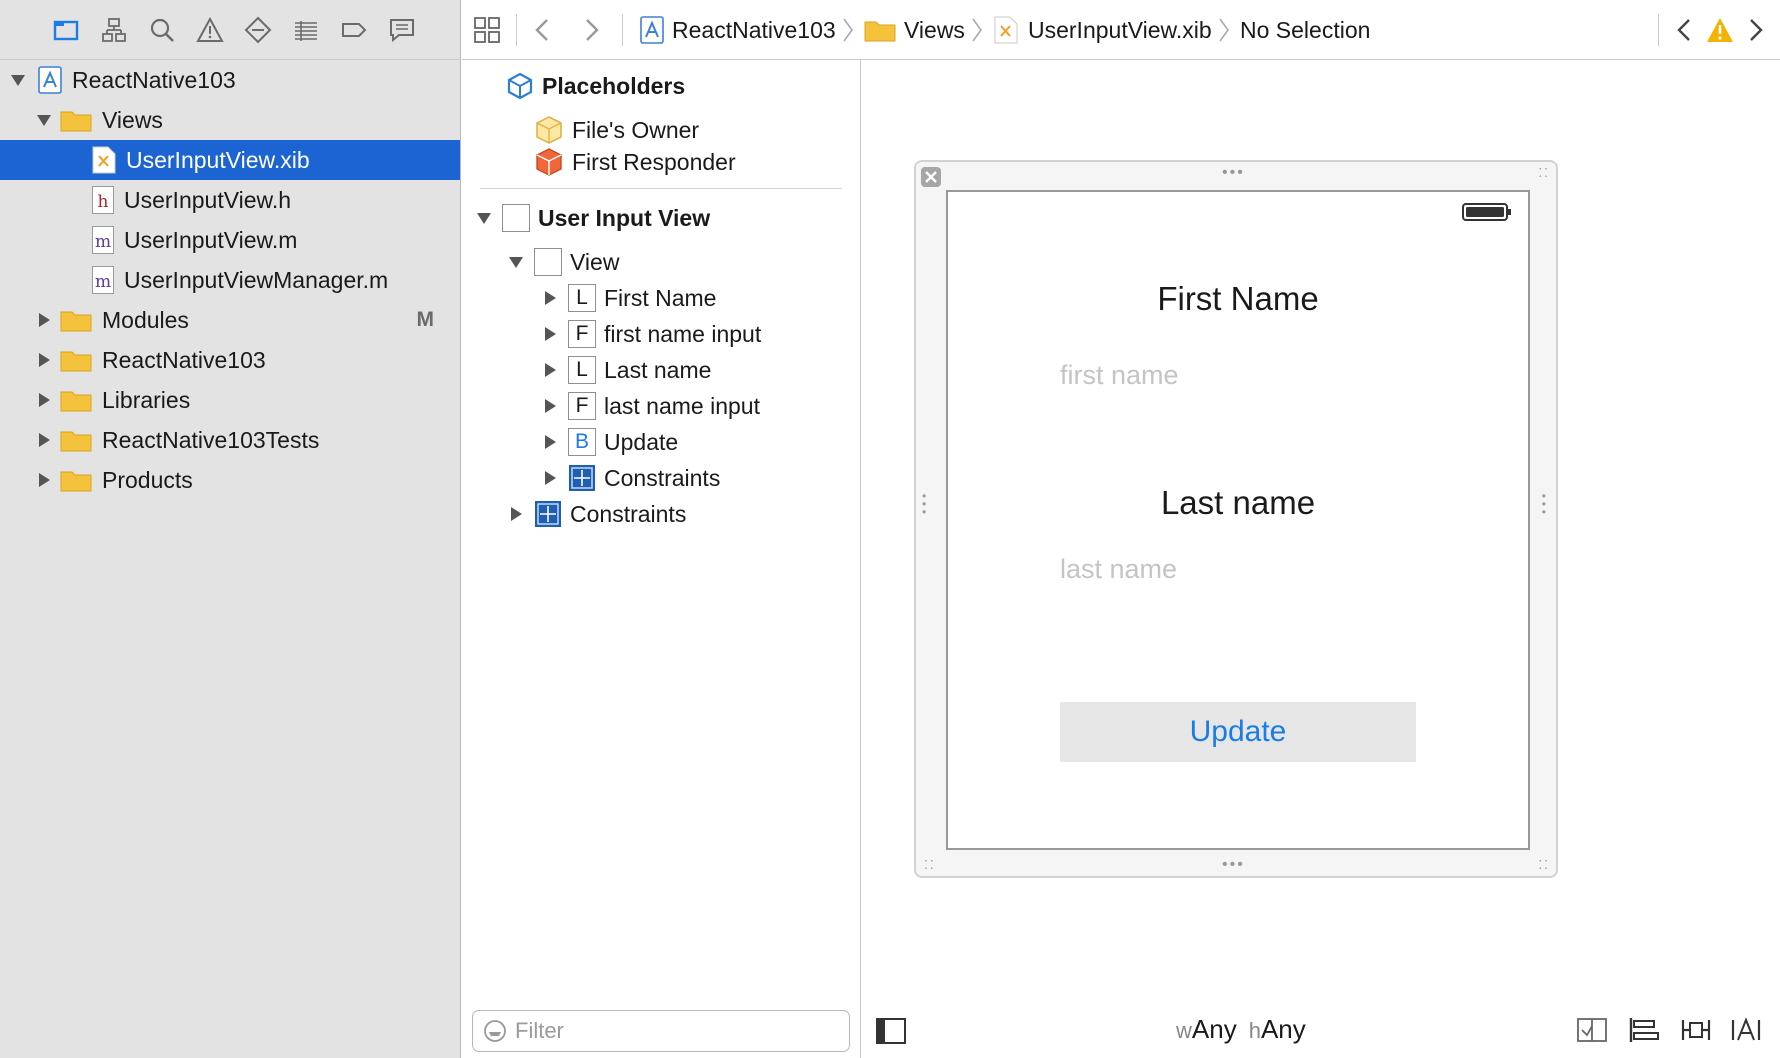 This screenshot has height=1058, width=1780. I want to click on find-navigator-icon, so click(162, 30).